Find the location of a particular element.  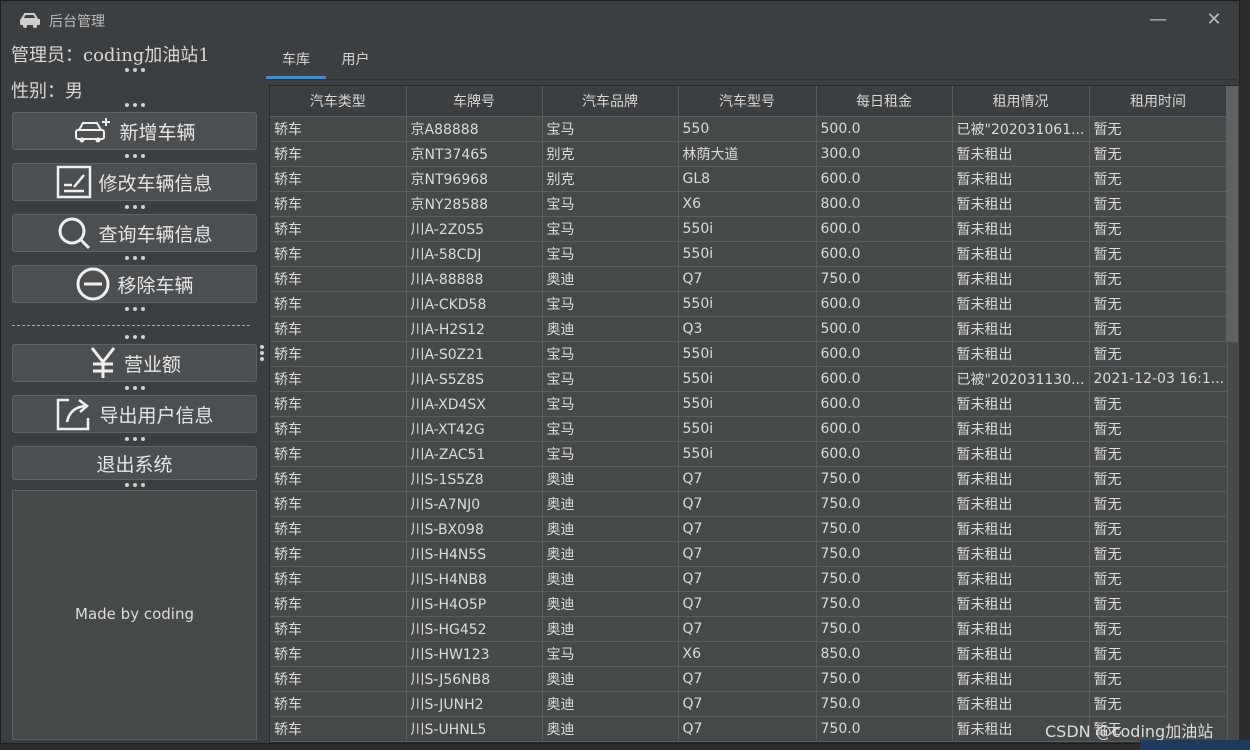

table-cell: 川S-1S5Z8 is located at coordinates (474, 479).